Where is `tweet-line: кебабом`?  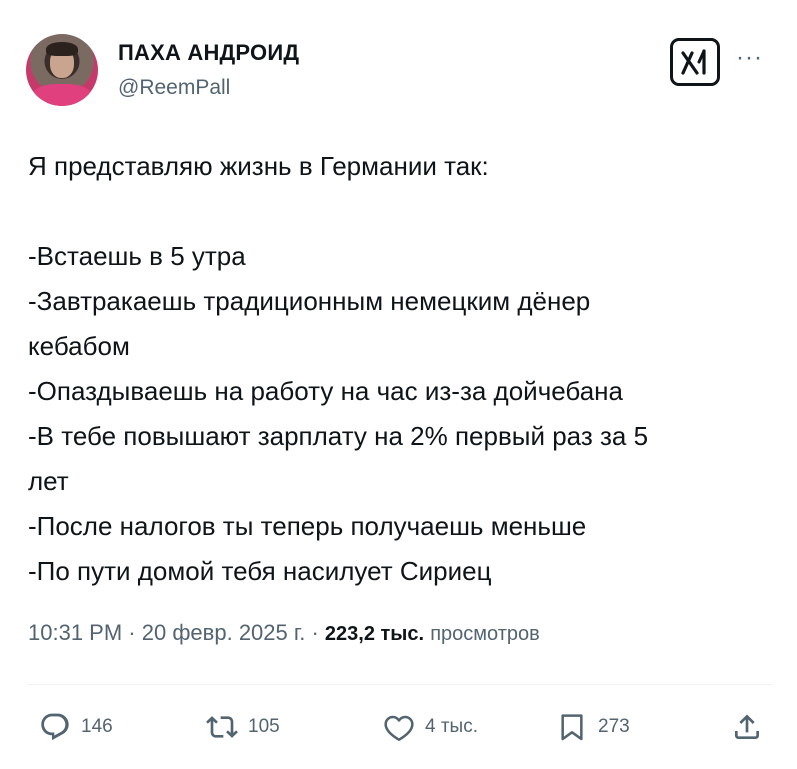
tweet-line: кебабом is located at coordinates (79, 346).